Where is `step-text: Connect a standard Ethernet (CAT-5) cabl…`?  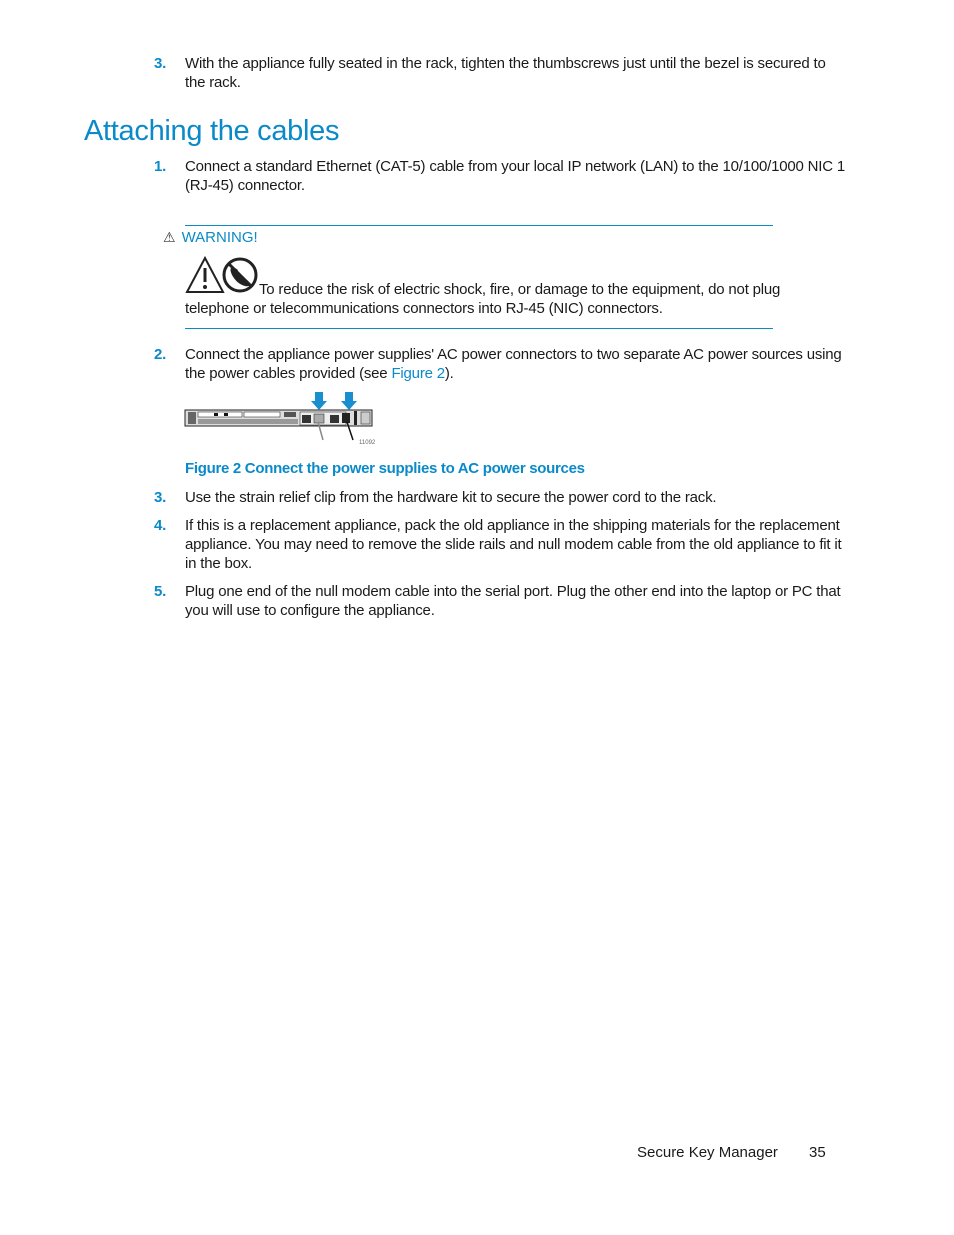
step-text: Connect a standard Ethernet (CAT-5) cabl… is located at coordinates (515, 176).